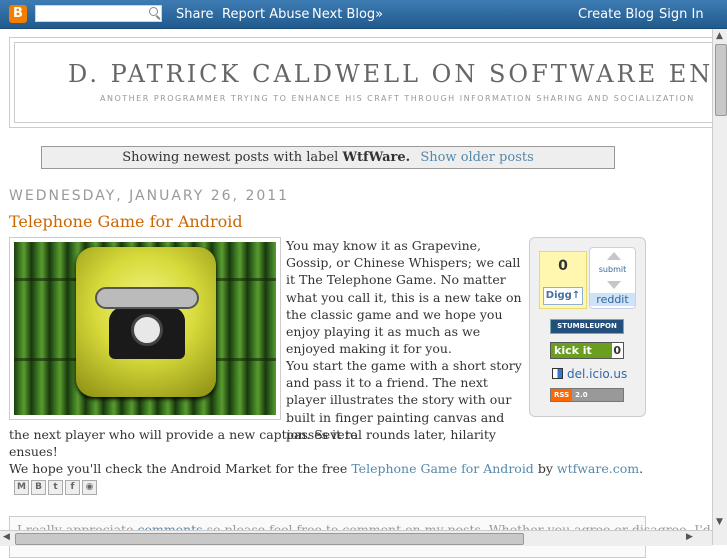 The image size is (727, 558). Describe the element at coordinates (72, 487) in the screenshot. I see `facebook-icon: f` at that location.